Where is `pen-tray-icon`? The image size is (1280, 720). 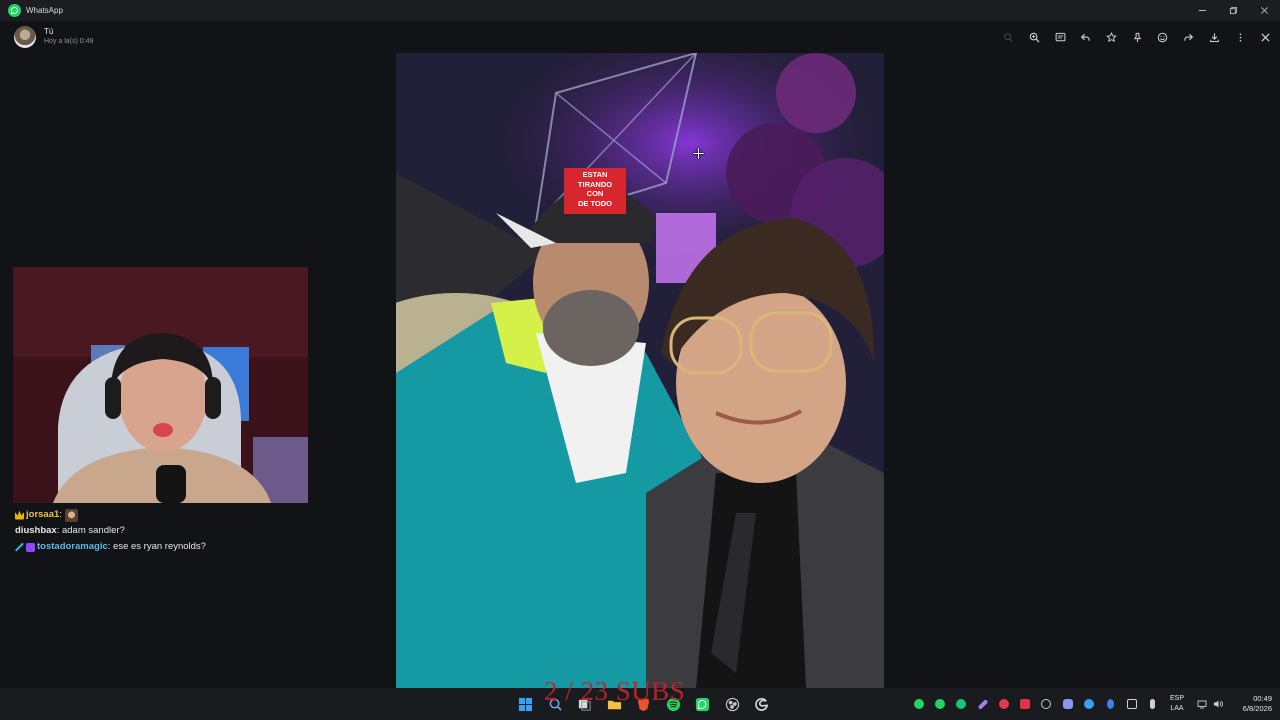
pen-tray-icon is located at coordinates (982, 704).